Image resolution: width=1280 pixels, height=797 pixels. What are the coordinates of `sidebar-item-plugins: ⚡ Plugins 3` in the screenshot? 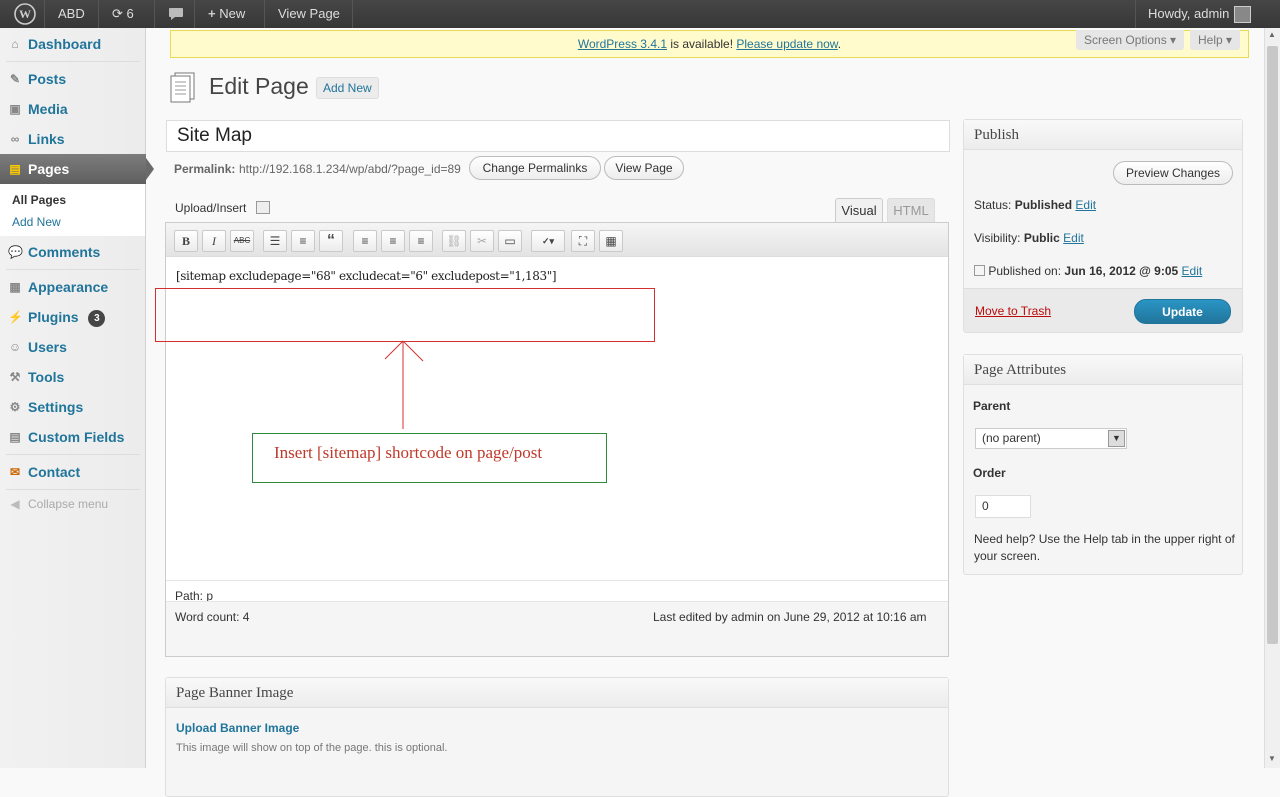 It's located at (73, 317).